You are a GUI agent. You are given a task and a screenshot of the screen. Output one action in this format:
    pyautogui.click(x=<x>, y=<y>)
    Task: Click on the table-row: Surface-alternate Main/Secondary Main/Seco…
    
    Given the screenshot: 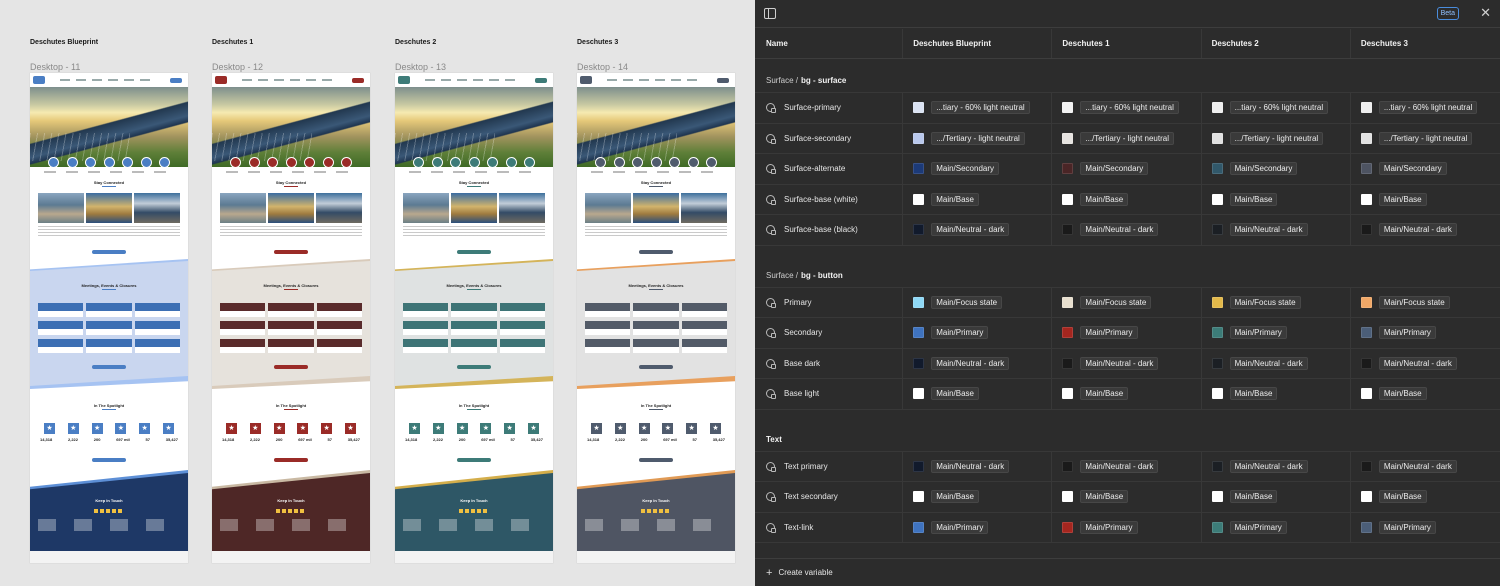 What is the action you would take?
    pyautogui.click(x=1127, y=169)
    